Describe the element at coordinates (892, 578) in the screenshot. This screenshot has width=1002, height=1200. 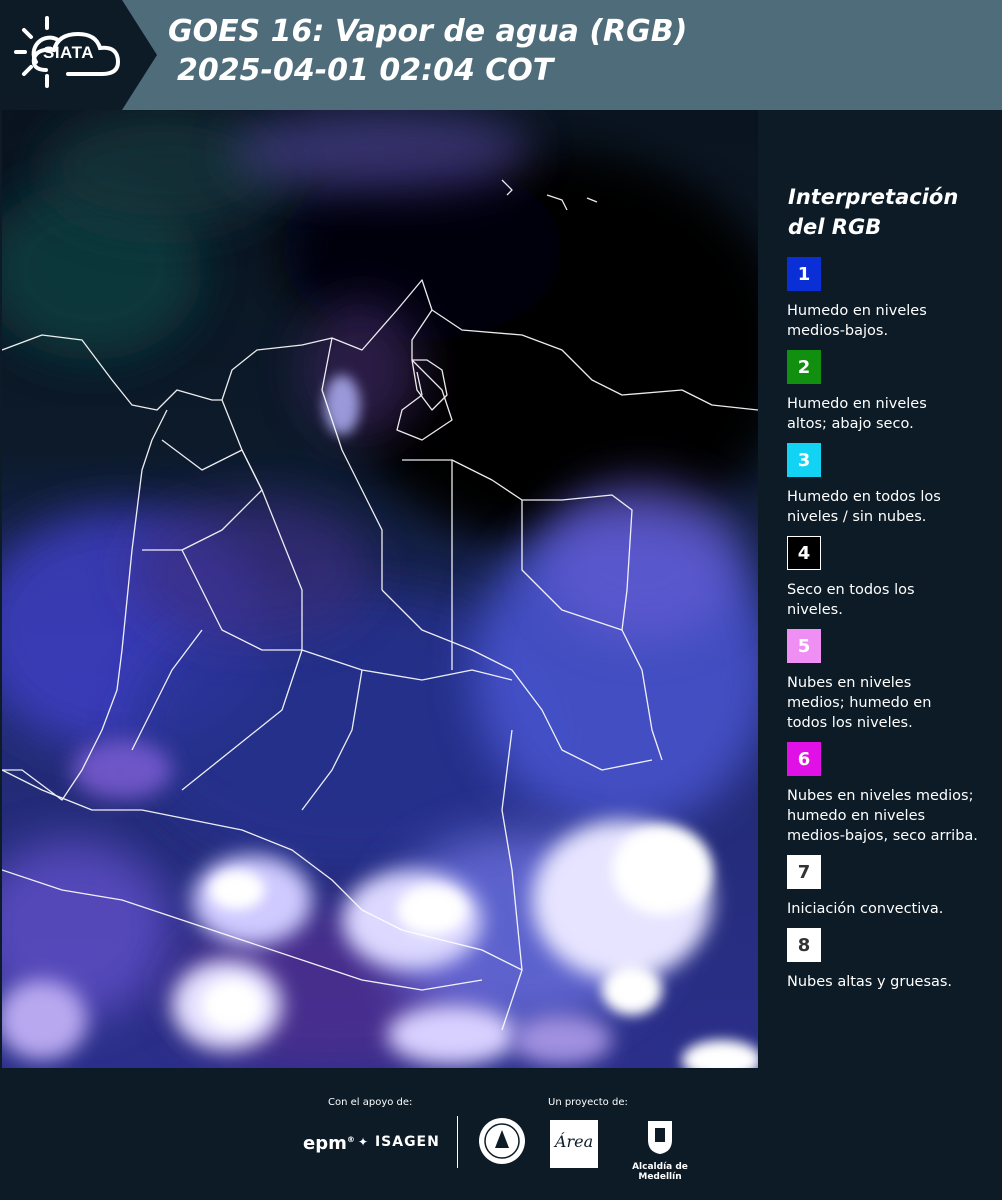
I see `legend-item-4: 4 Seco en todos los niveles.` at that location.